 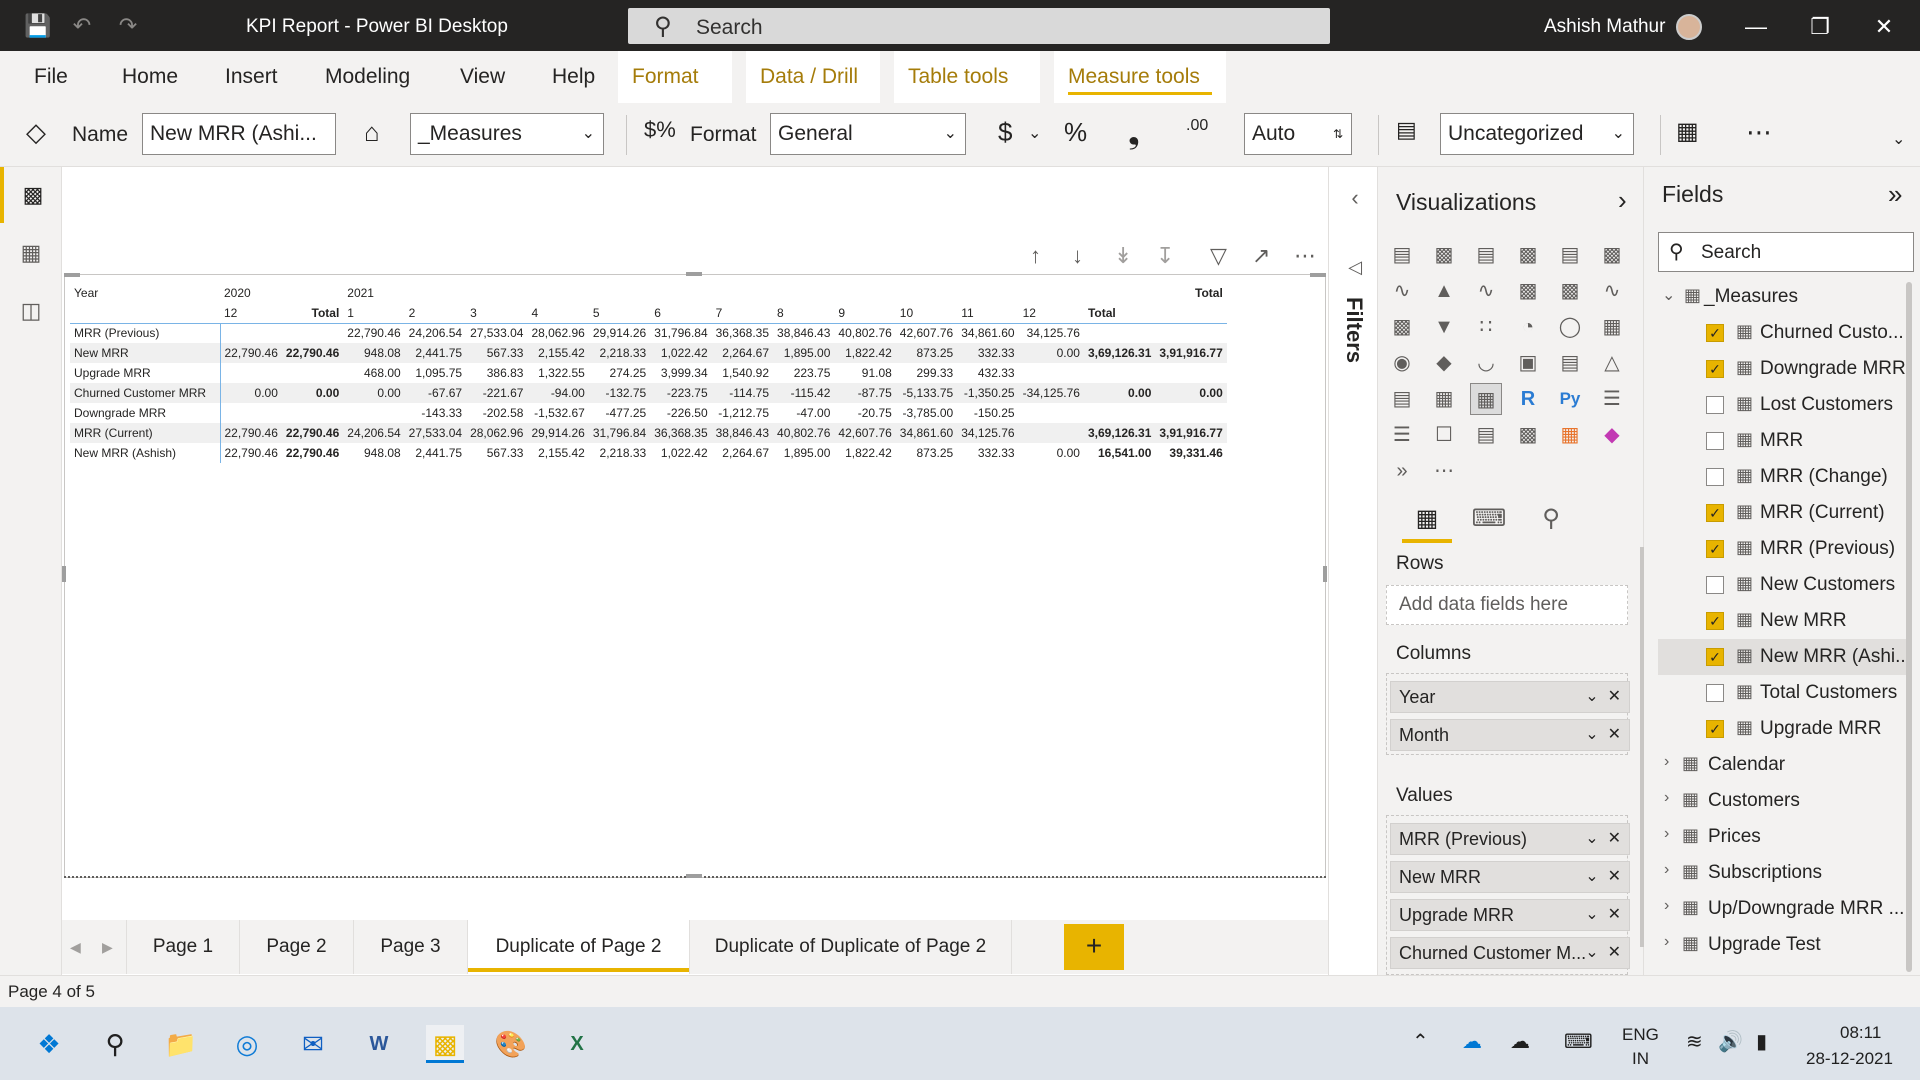 What do you see at coordinates (558, 393) in the screenshot?
I see `matrix-cell: -94.00` at bounding box center [558, 393].